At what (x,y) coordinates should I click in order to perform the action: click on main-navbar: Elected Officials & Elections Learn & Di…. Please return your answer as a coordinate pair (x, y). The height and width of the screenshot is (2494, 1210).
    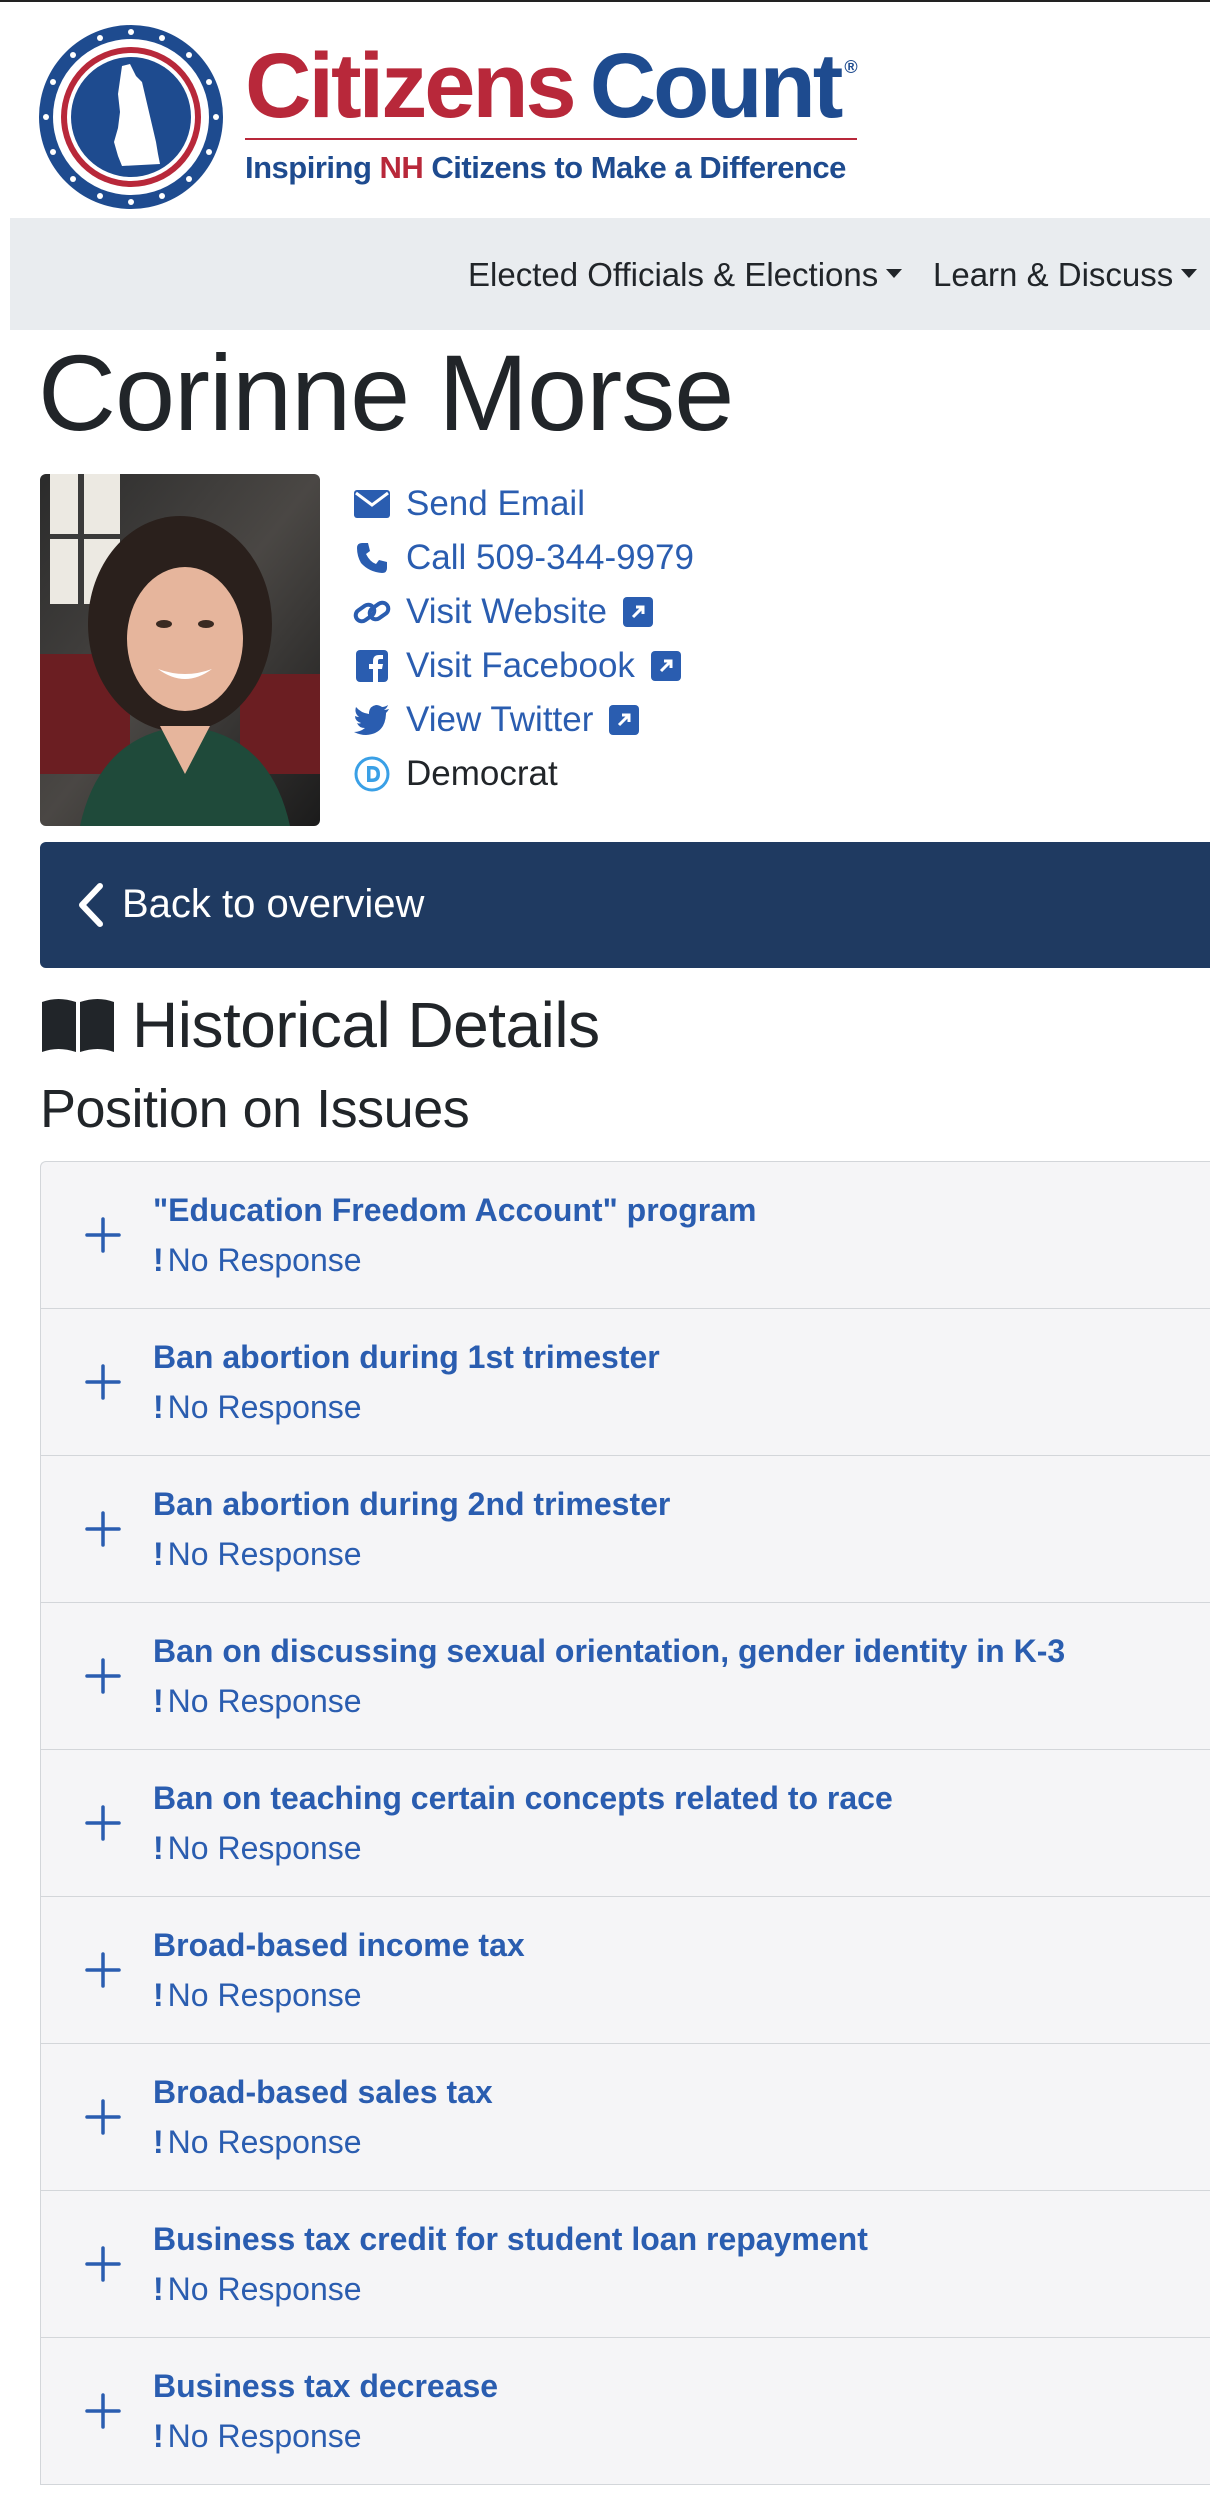
    Looking at the image, I should click on (610, 274).